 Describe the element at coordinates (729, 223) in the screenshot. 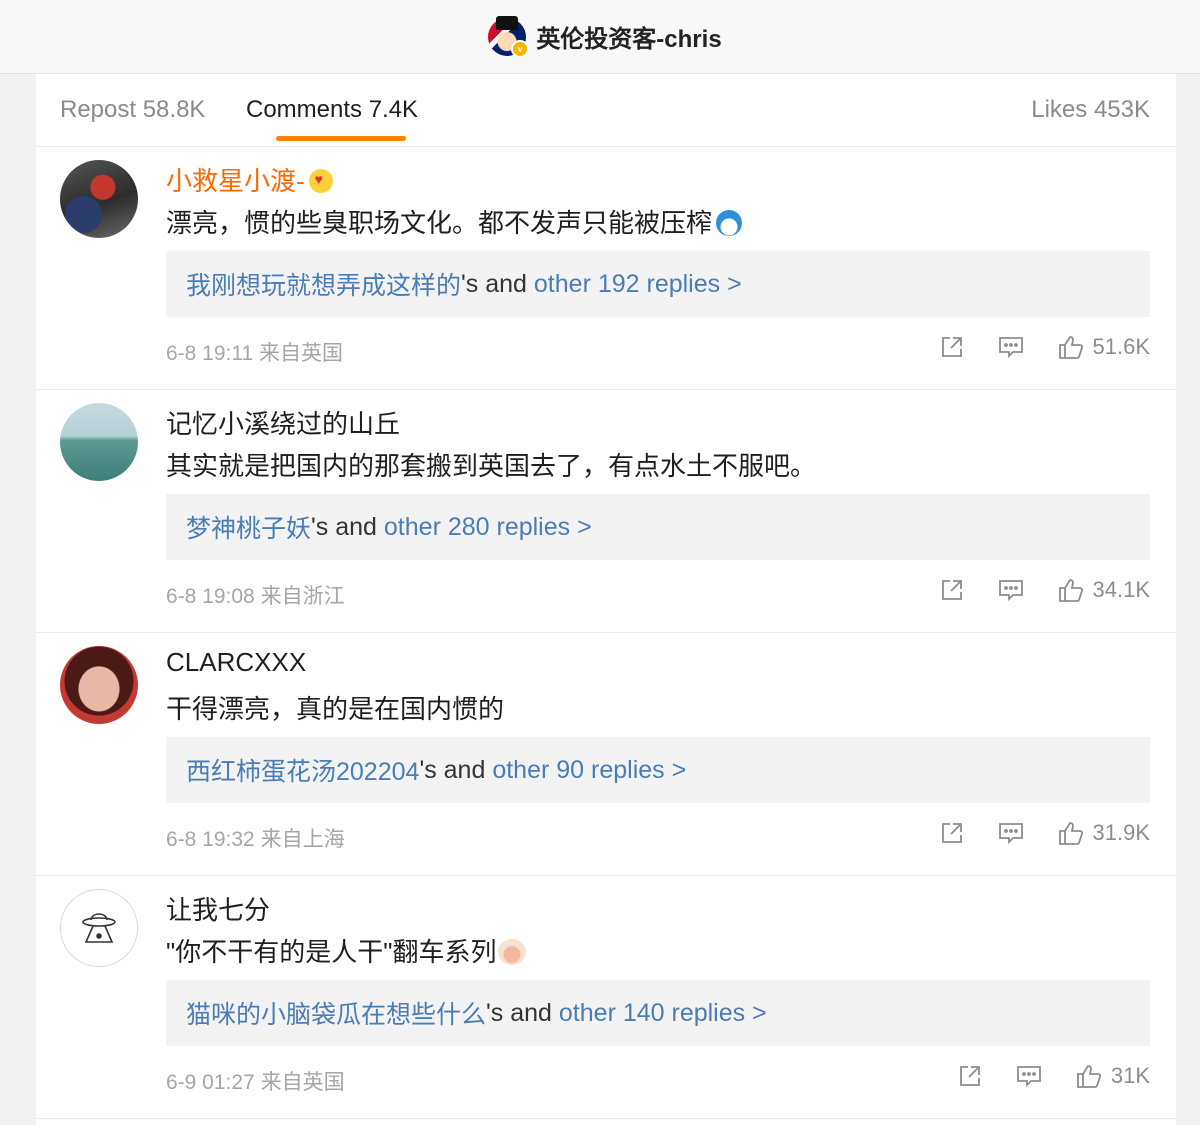

I see `doraemon-emoji-icon` at that location.